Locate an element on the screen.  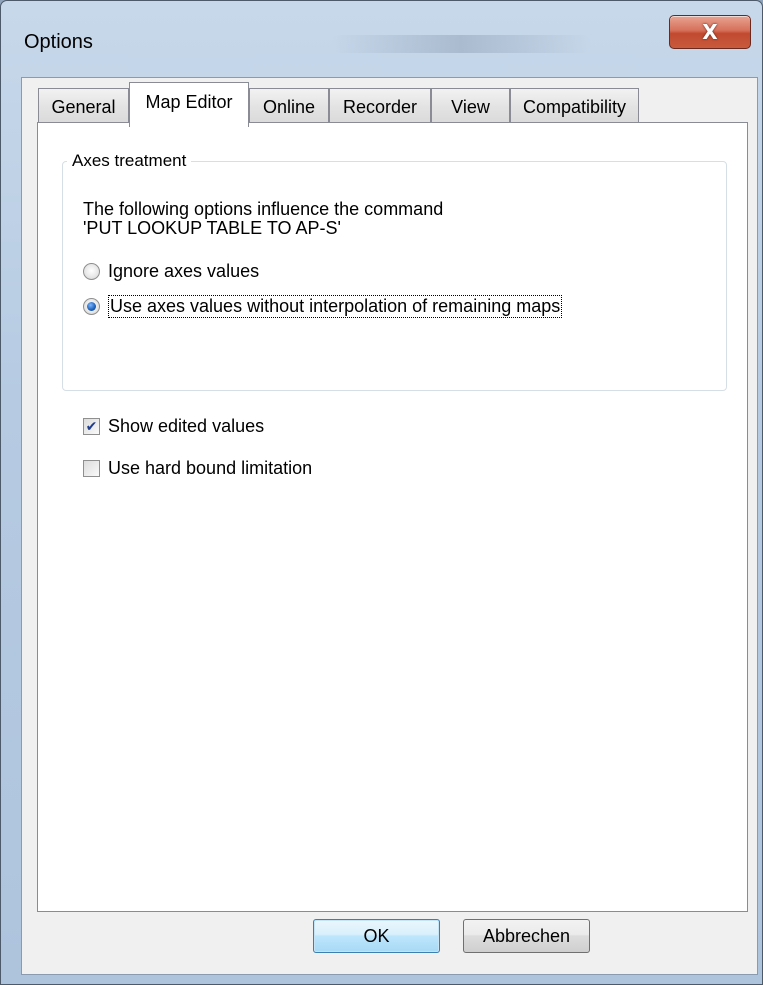
ignore-axes-radio-option: Ignore axes values is located at coordinates (171, 271).